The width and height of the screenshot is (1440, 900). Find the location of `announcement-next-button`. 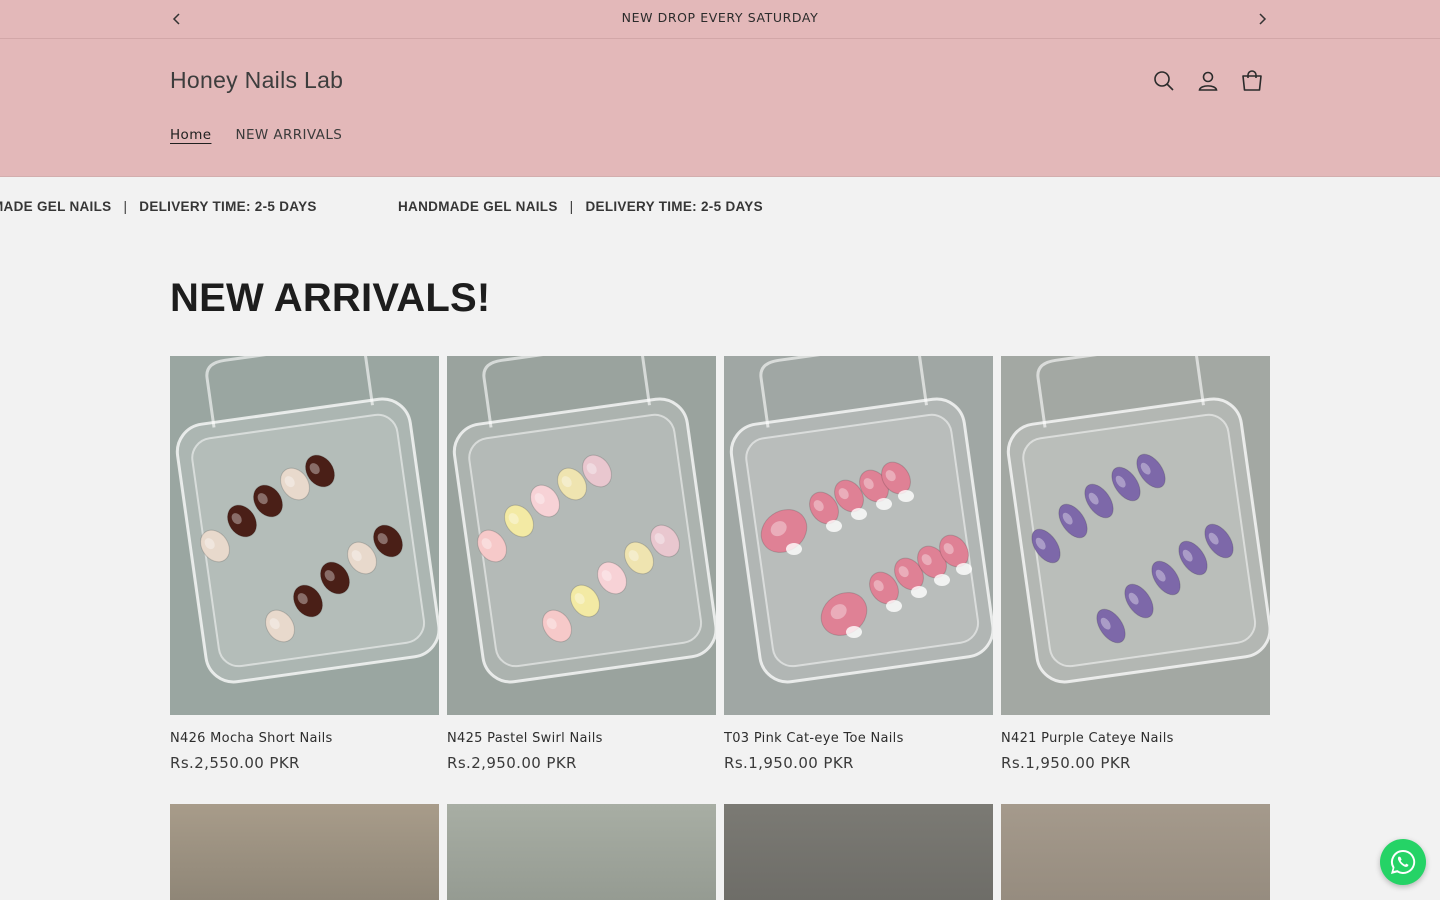

announcement-next-button is located at coordinates (1262, 19).